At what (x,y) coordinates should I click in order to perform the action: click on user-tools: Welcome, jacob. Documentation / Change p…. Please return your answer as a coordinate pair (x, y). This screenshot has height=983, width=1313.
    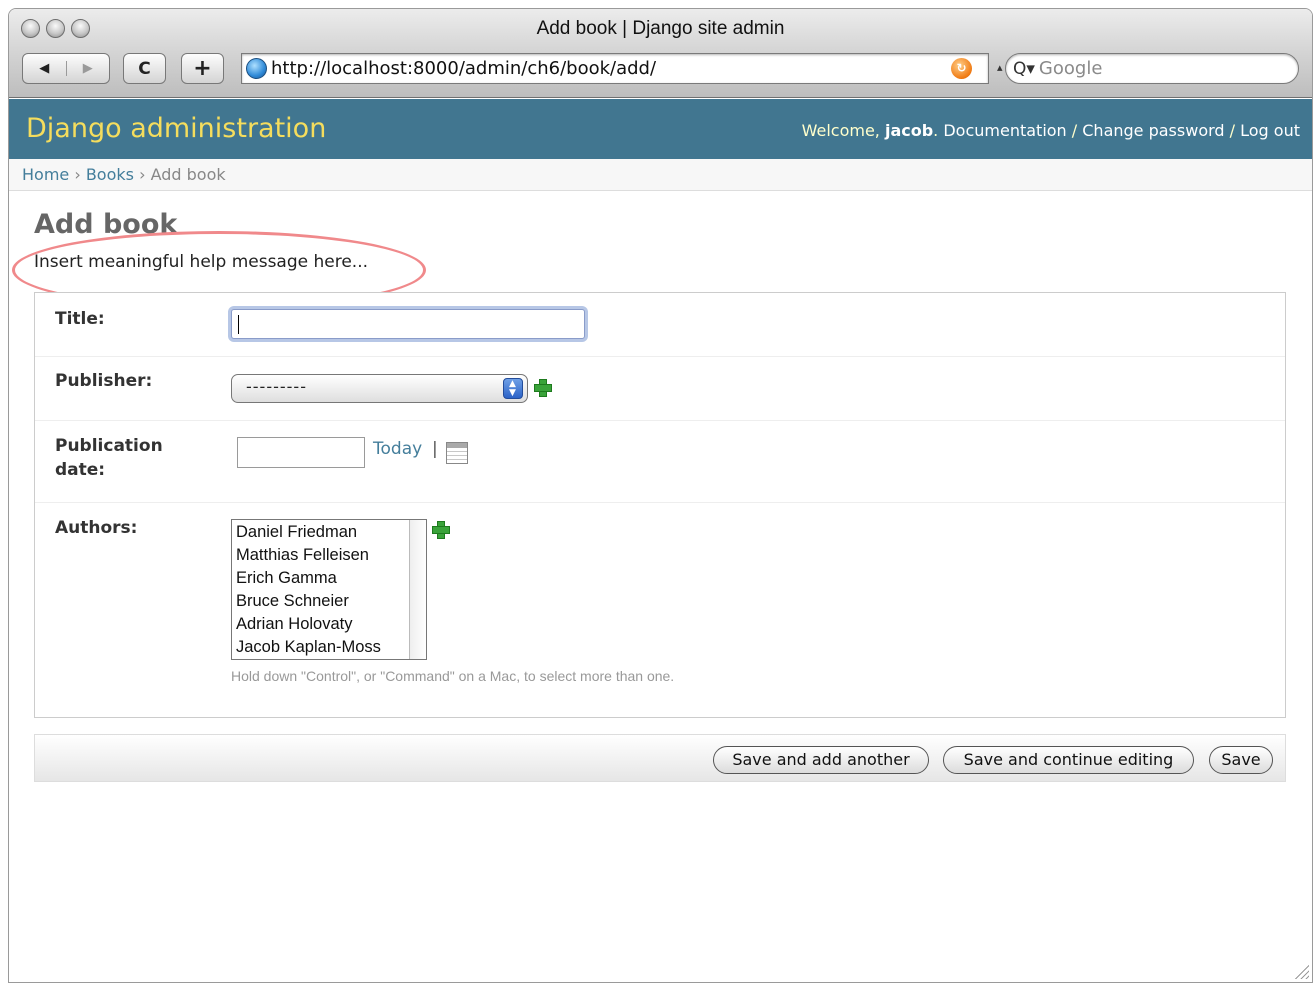
    Looking at the image, I should click on (1050, 130).